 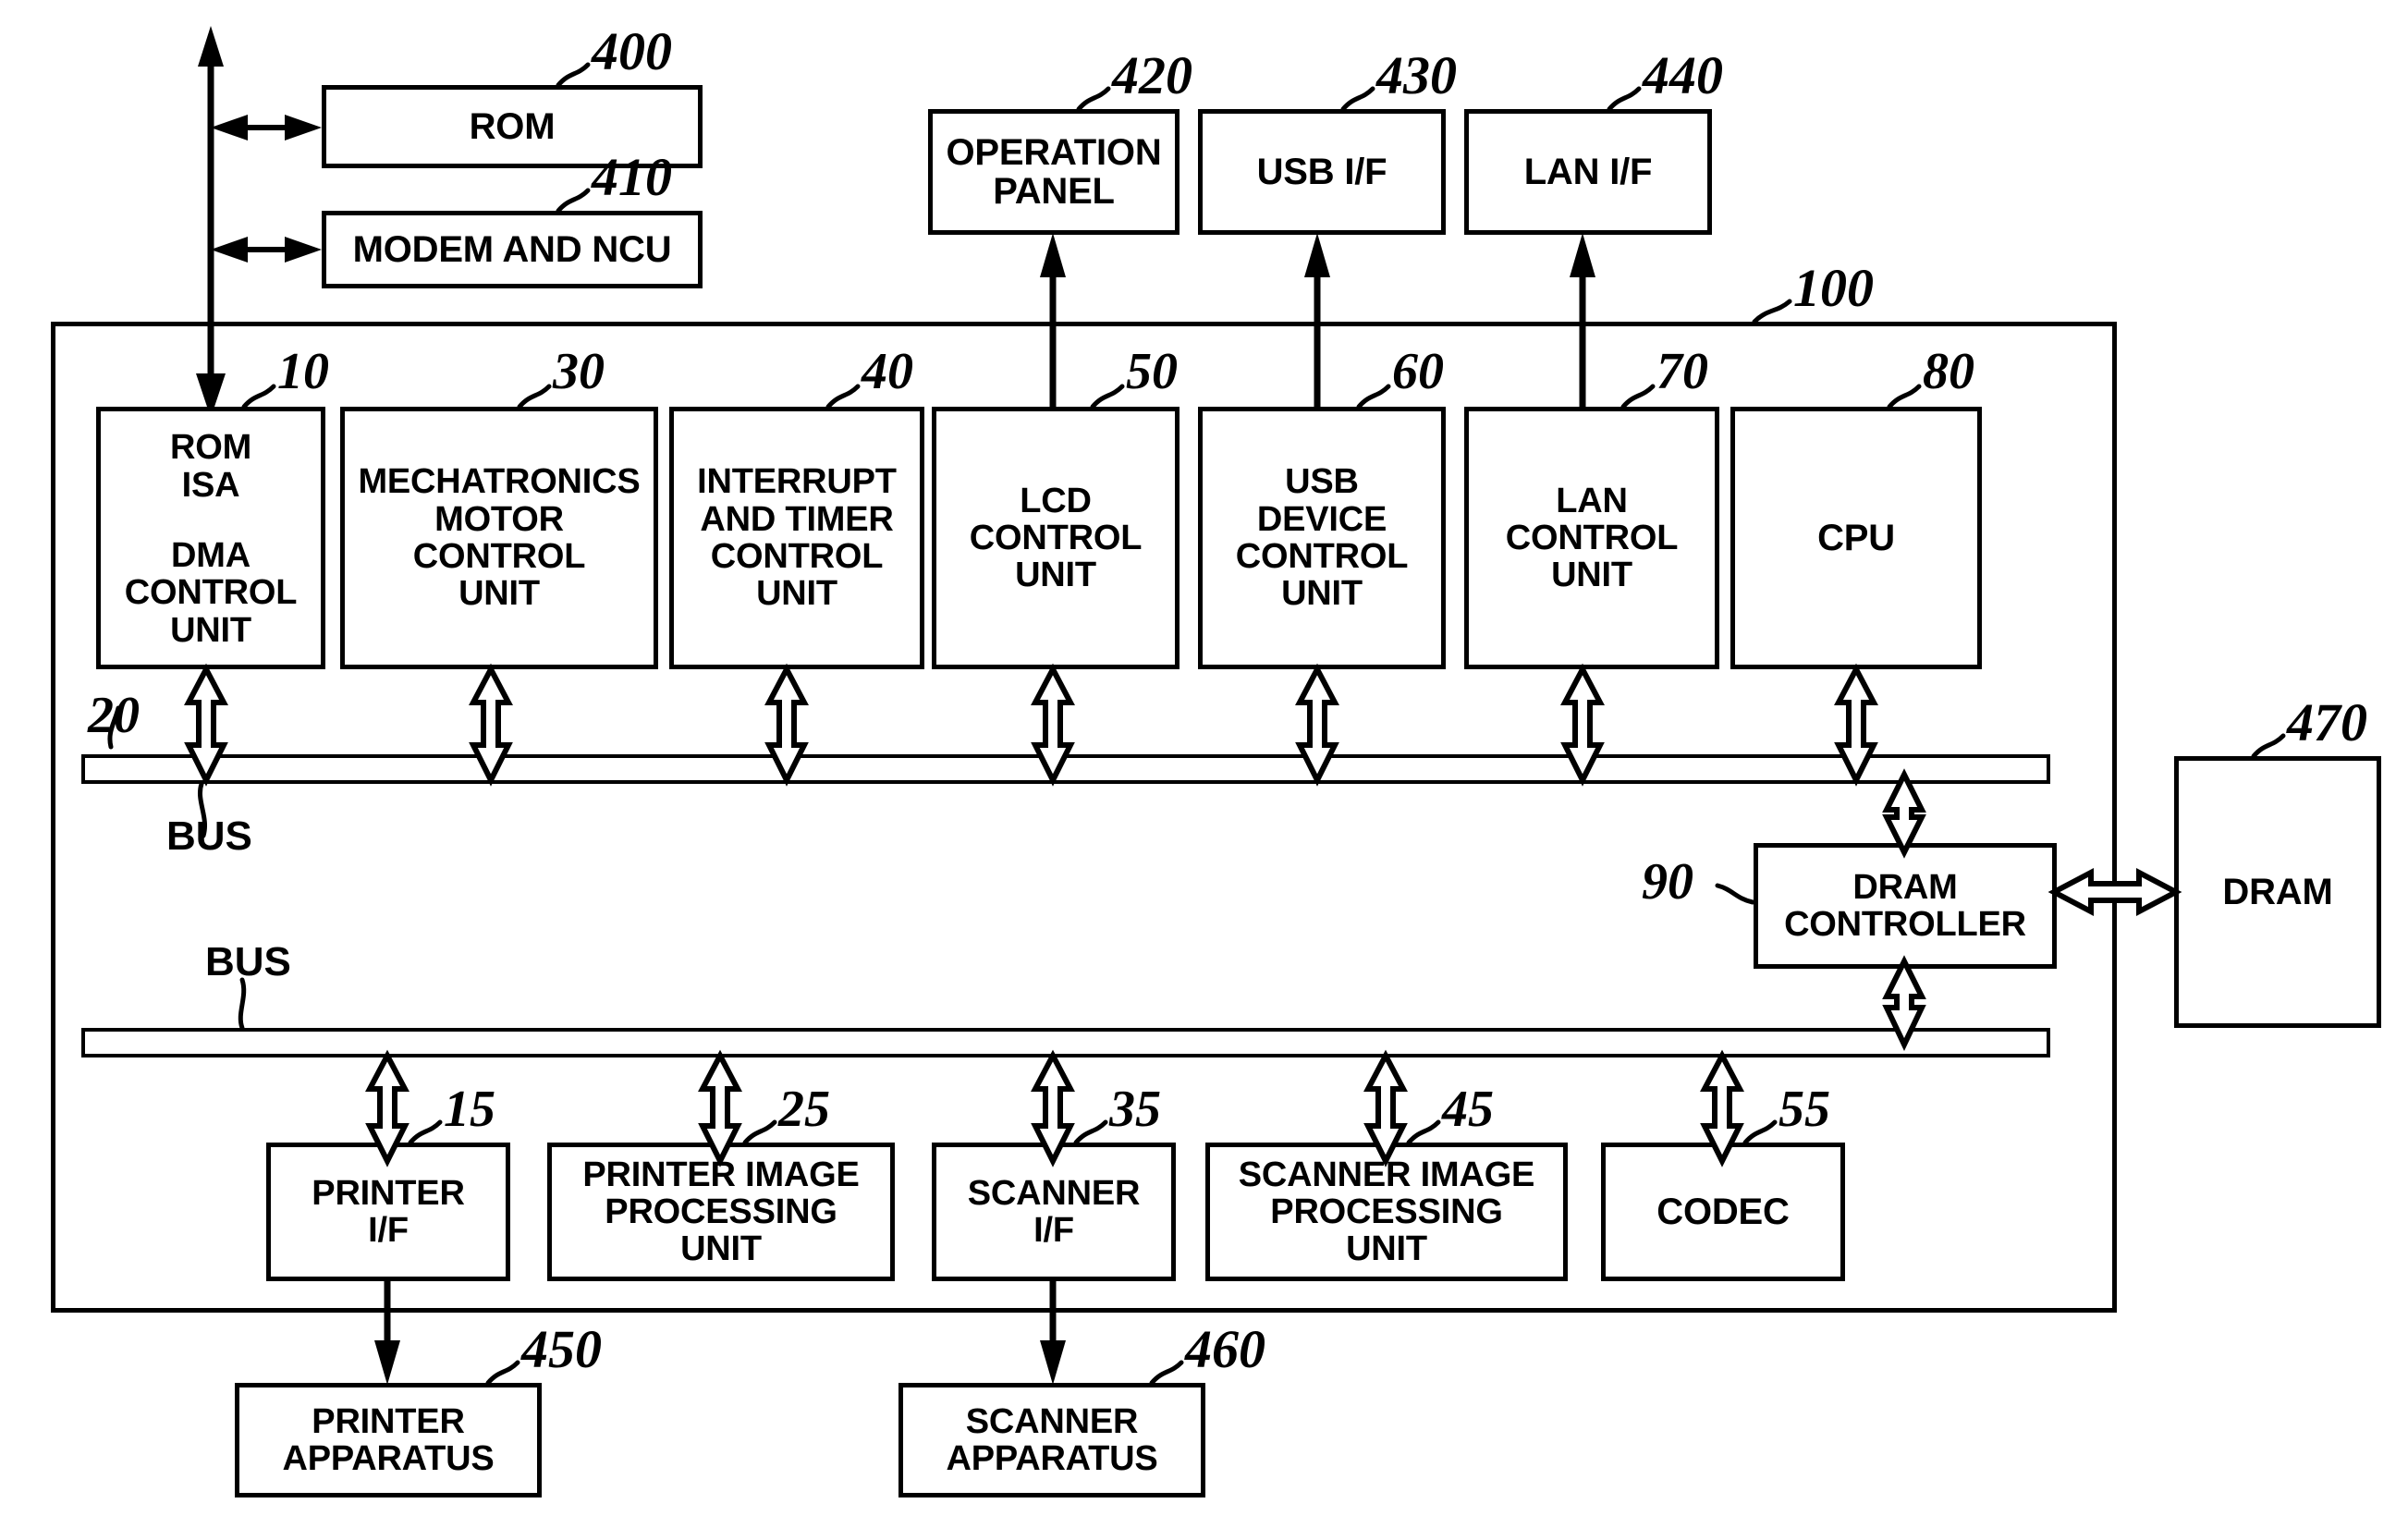 I want to click on external-box-operation-panel: OPERATION PANEL, so click(x=1054, y=172).